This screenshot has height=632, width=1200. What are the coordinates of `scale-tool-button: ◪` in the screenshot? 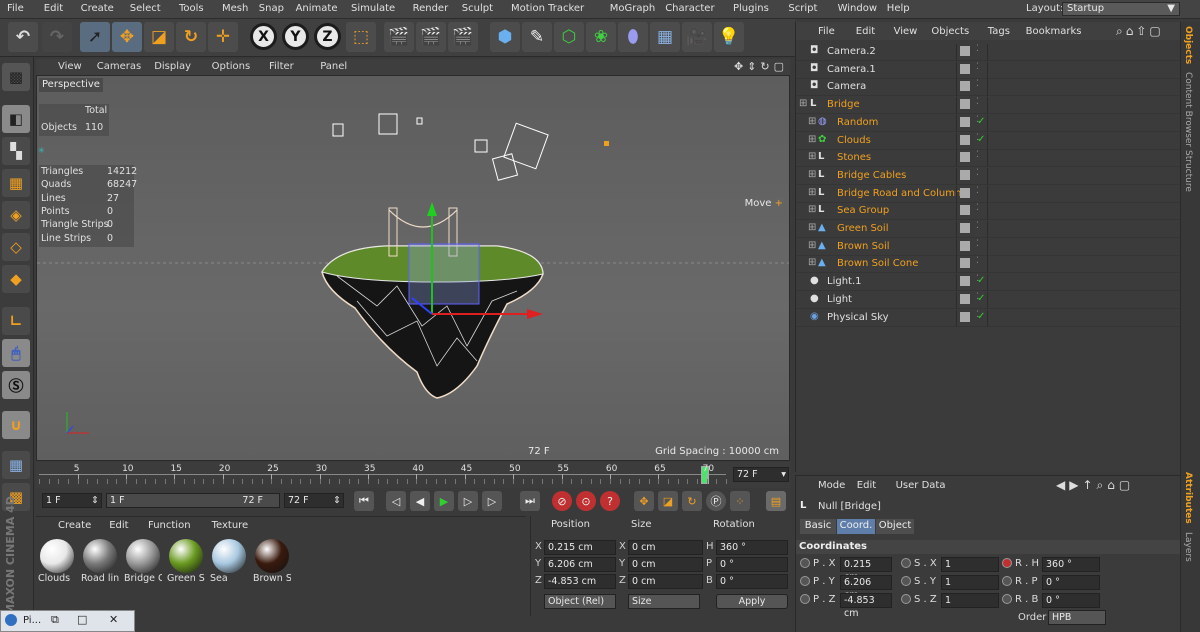 It's located at (159, 37).